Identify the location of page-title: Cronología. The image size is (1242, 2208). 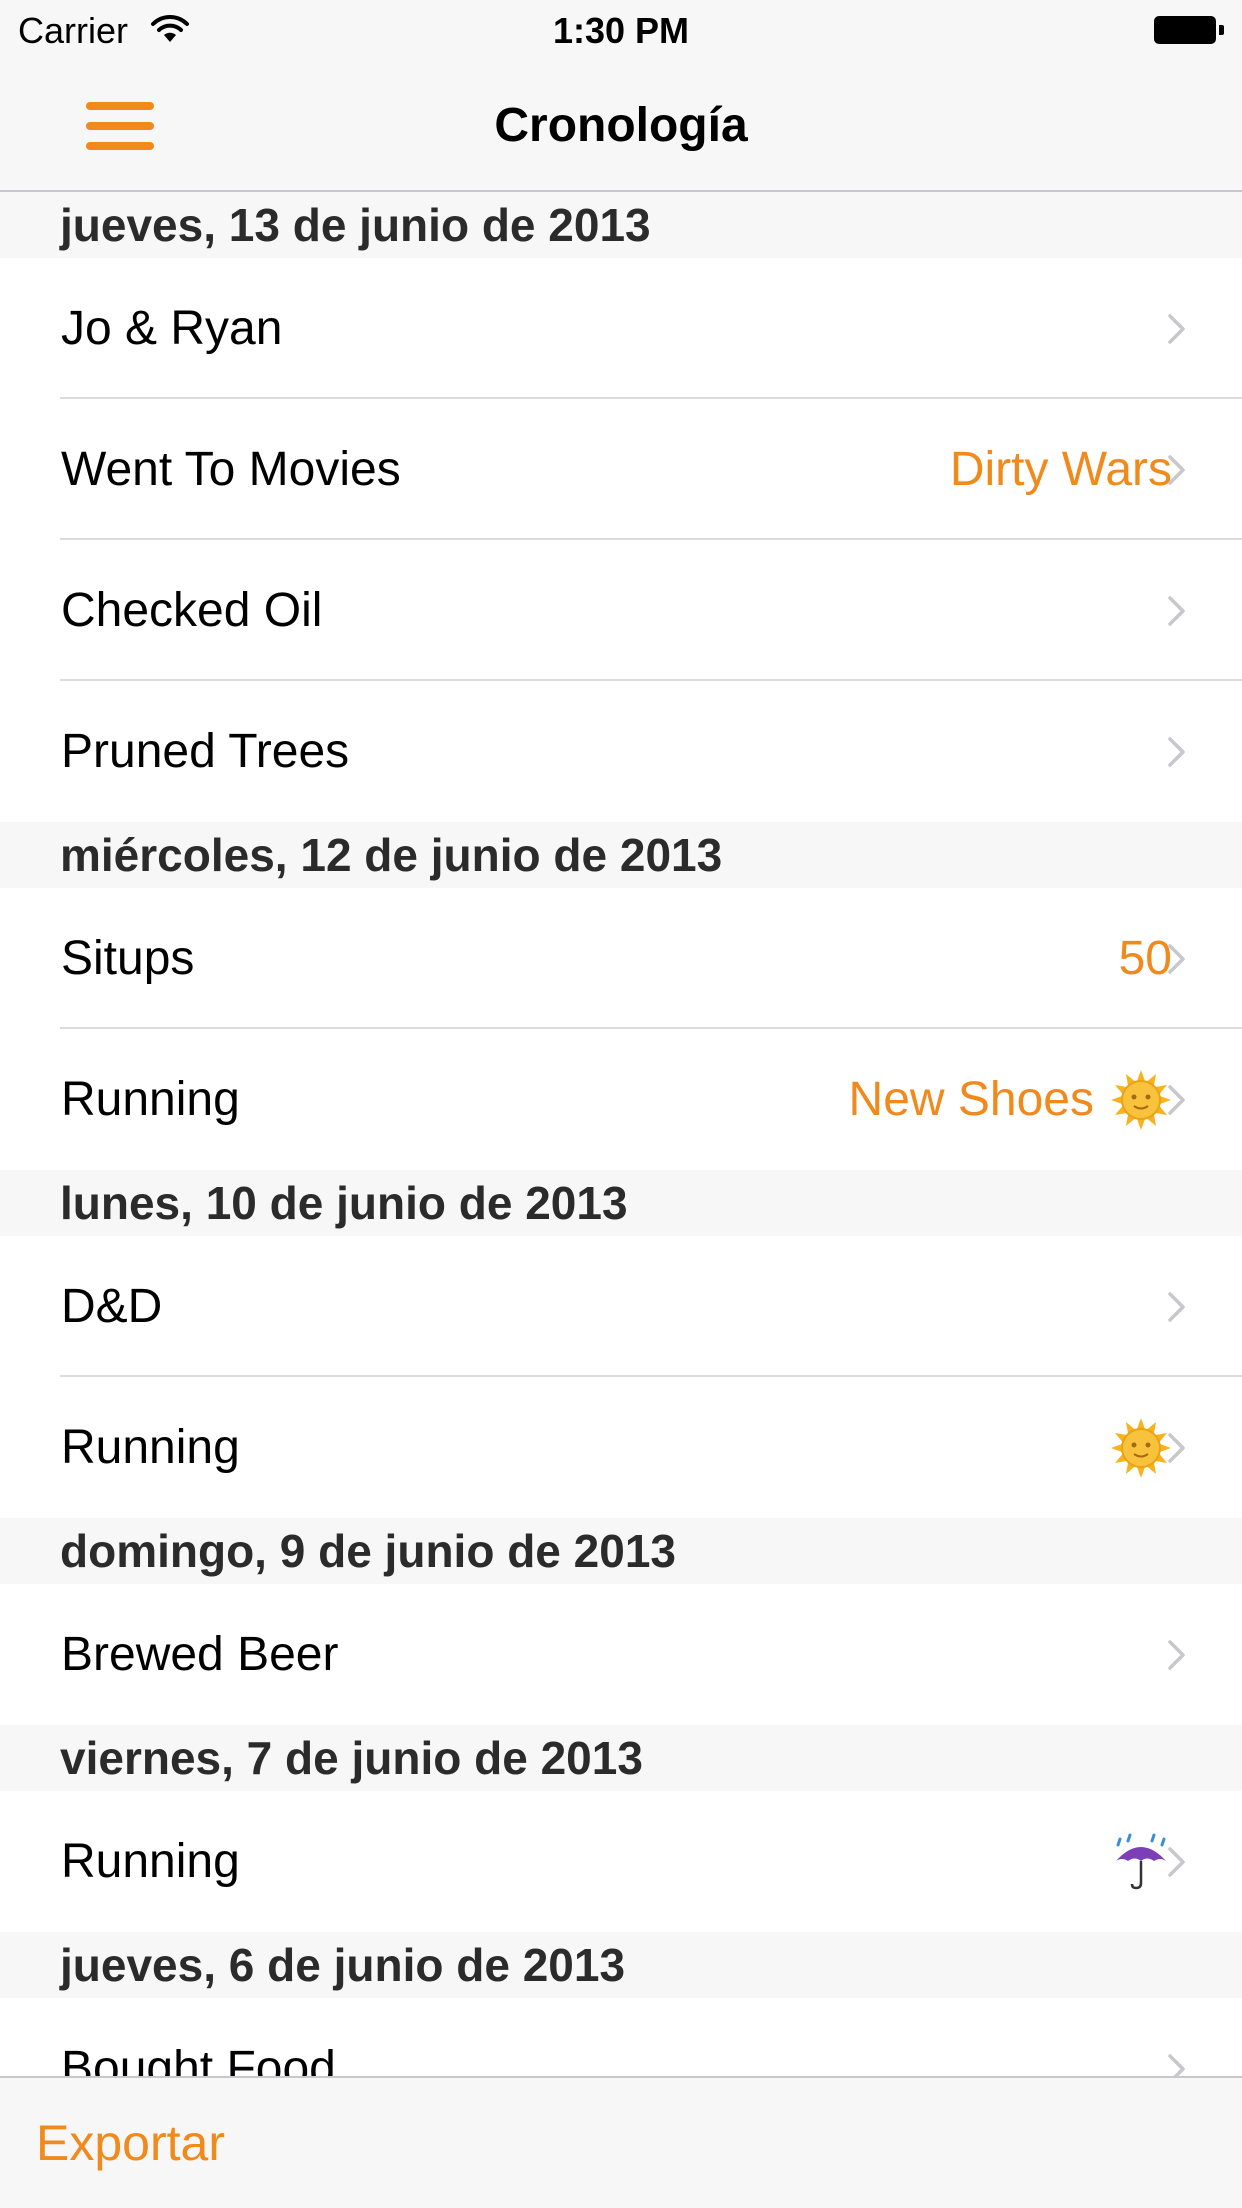
(621, 125).